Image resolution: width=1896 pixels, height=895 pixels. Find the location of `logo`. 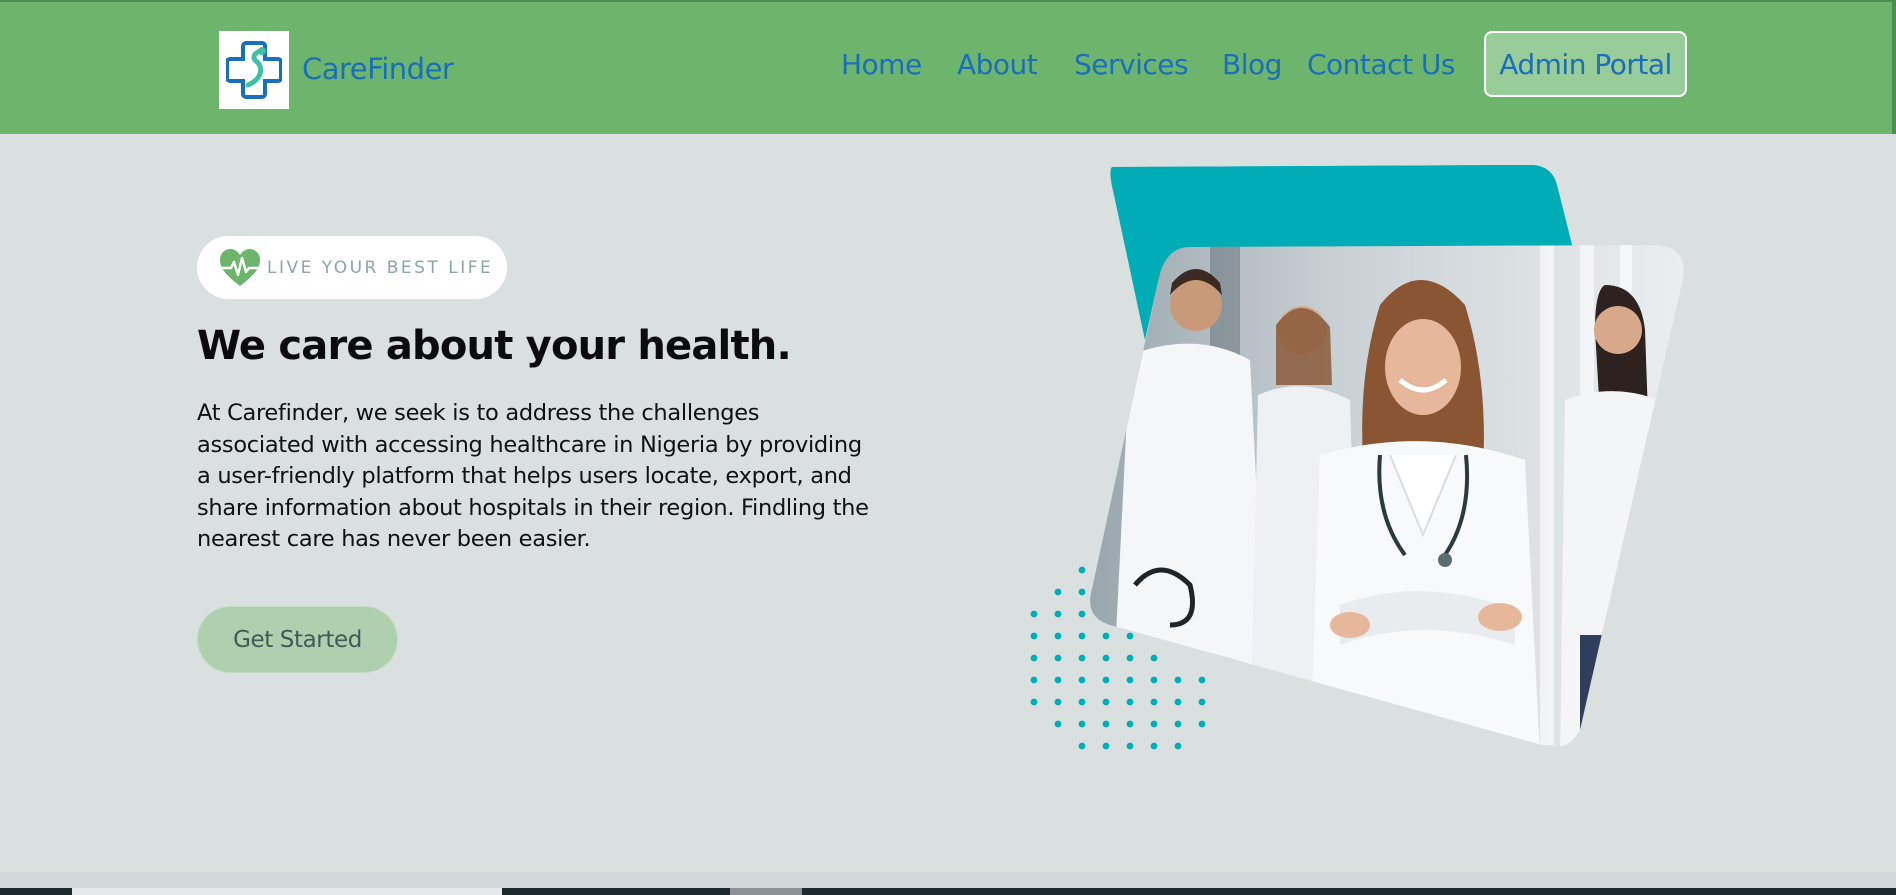

logo is located at coordinates (254, 70).